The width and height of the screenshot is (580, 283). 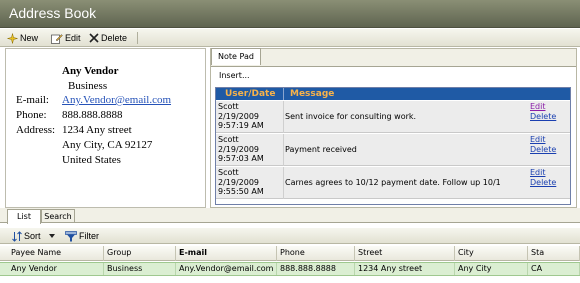 I want to click on sort-button: Sort, so click(x=33, y=236).